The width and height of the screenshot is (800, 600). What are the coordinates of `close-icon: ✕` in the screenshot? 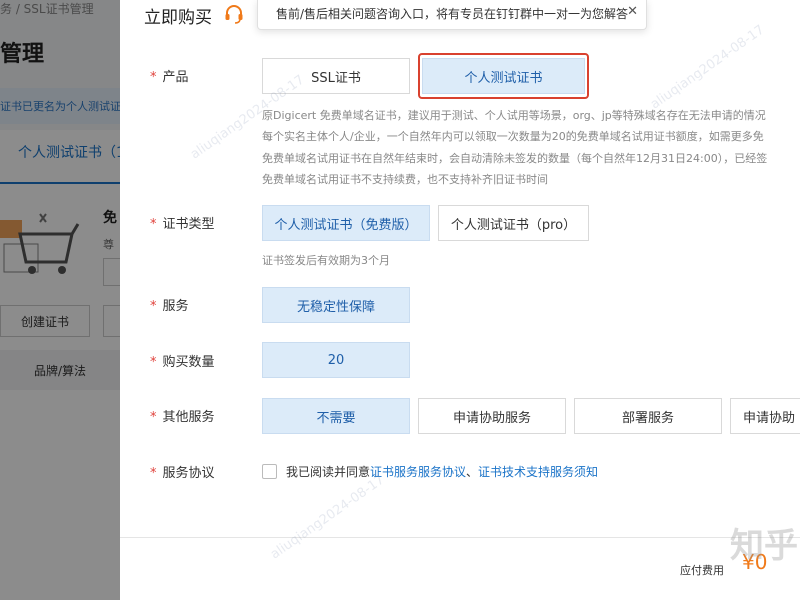 It's located at (632, 11).